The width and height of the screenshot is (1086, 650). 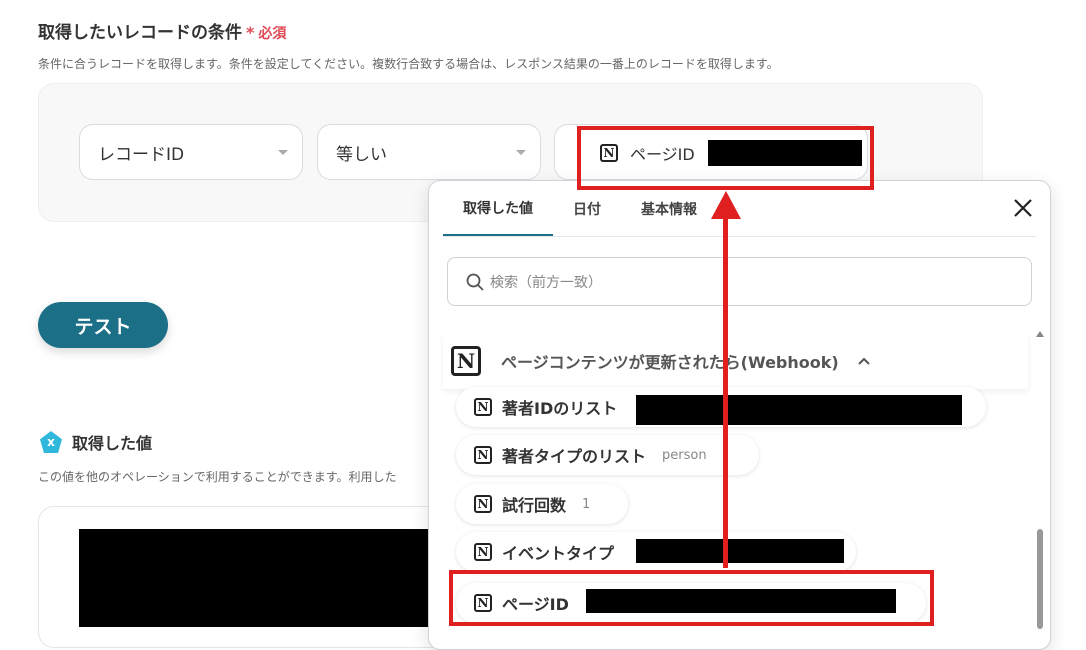 What do you see at coordinates (361, 154) in the screenshot?
I see `operator-select-value: 等しい` at bounding box center [361, 154].